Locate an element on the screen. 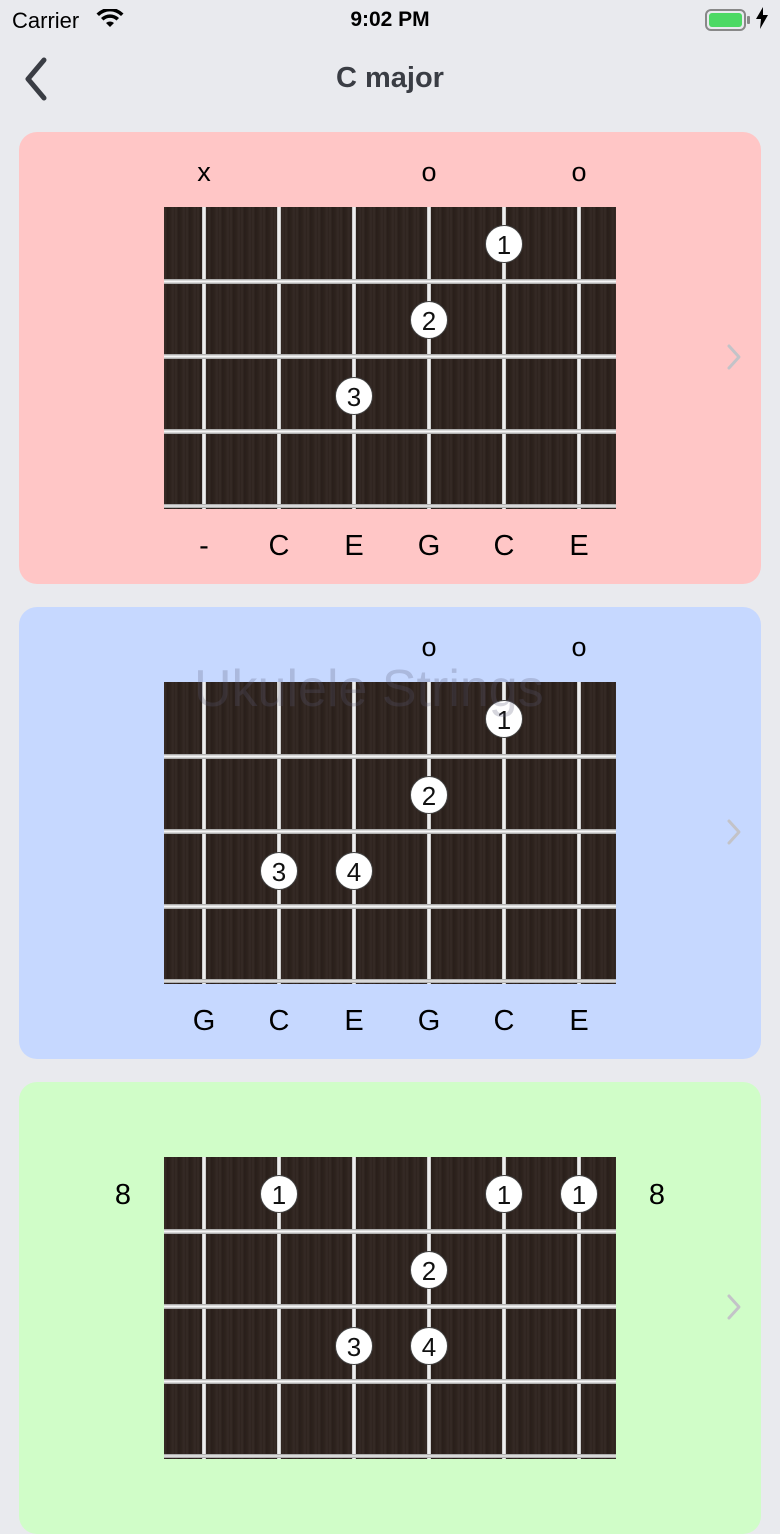  fretboard: 123 is located at coordinates (390, 358).